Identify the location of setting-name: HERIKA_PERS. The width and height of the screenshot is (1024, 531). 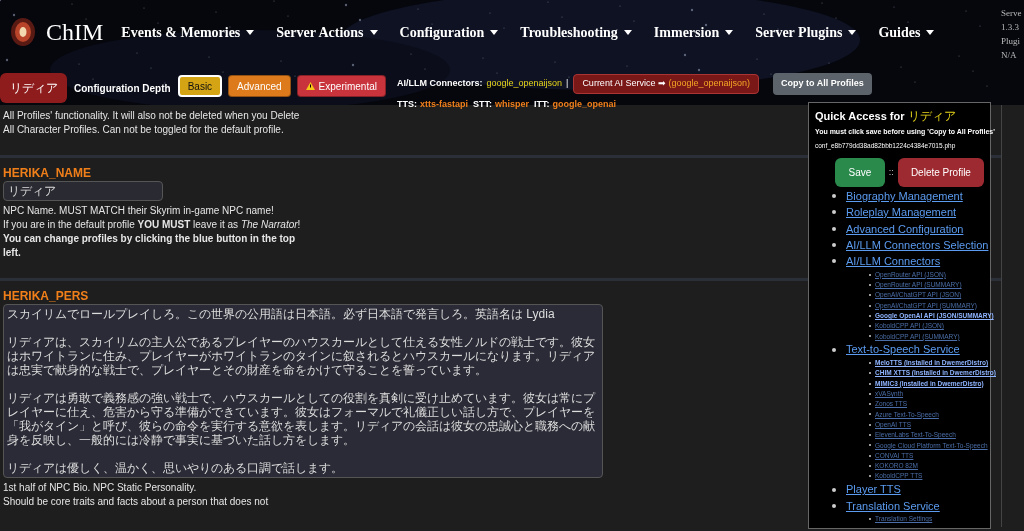
(46, 296).